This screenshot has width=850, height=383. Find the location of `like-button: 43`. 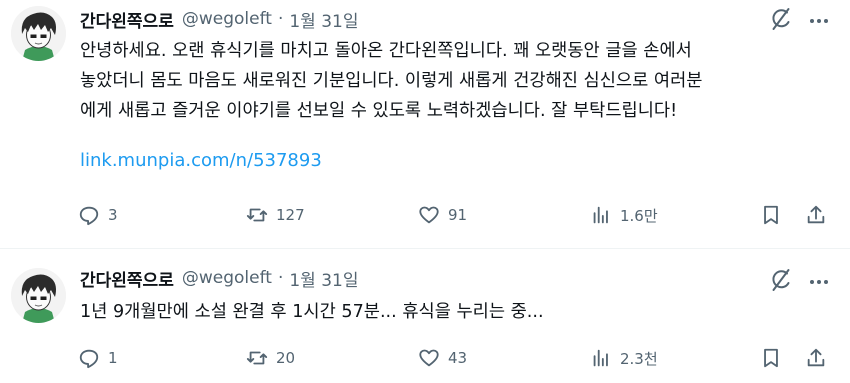

like-button: 43 is located at coordinates (442, 358).